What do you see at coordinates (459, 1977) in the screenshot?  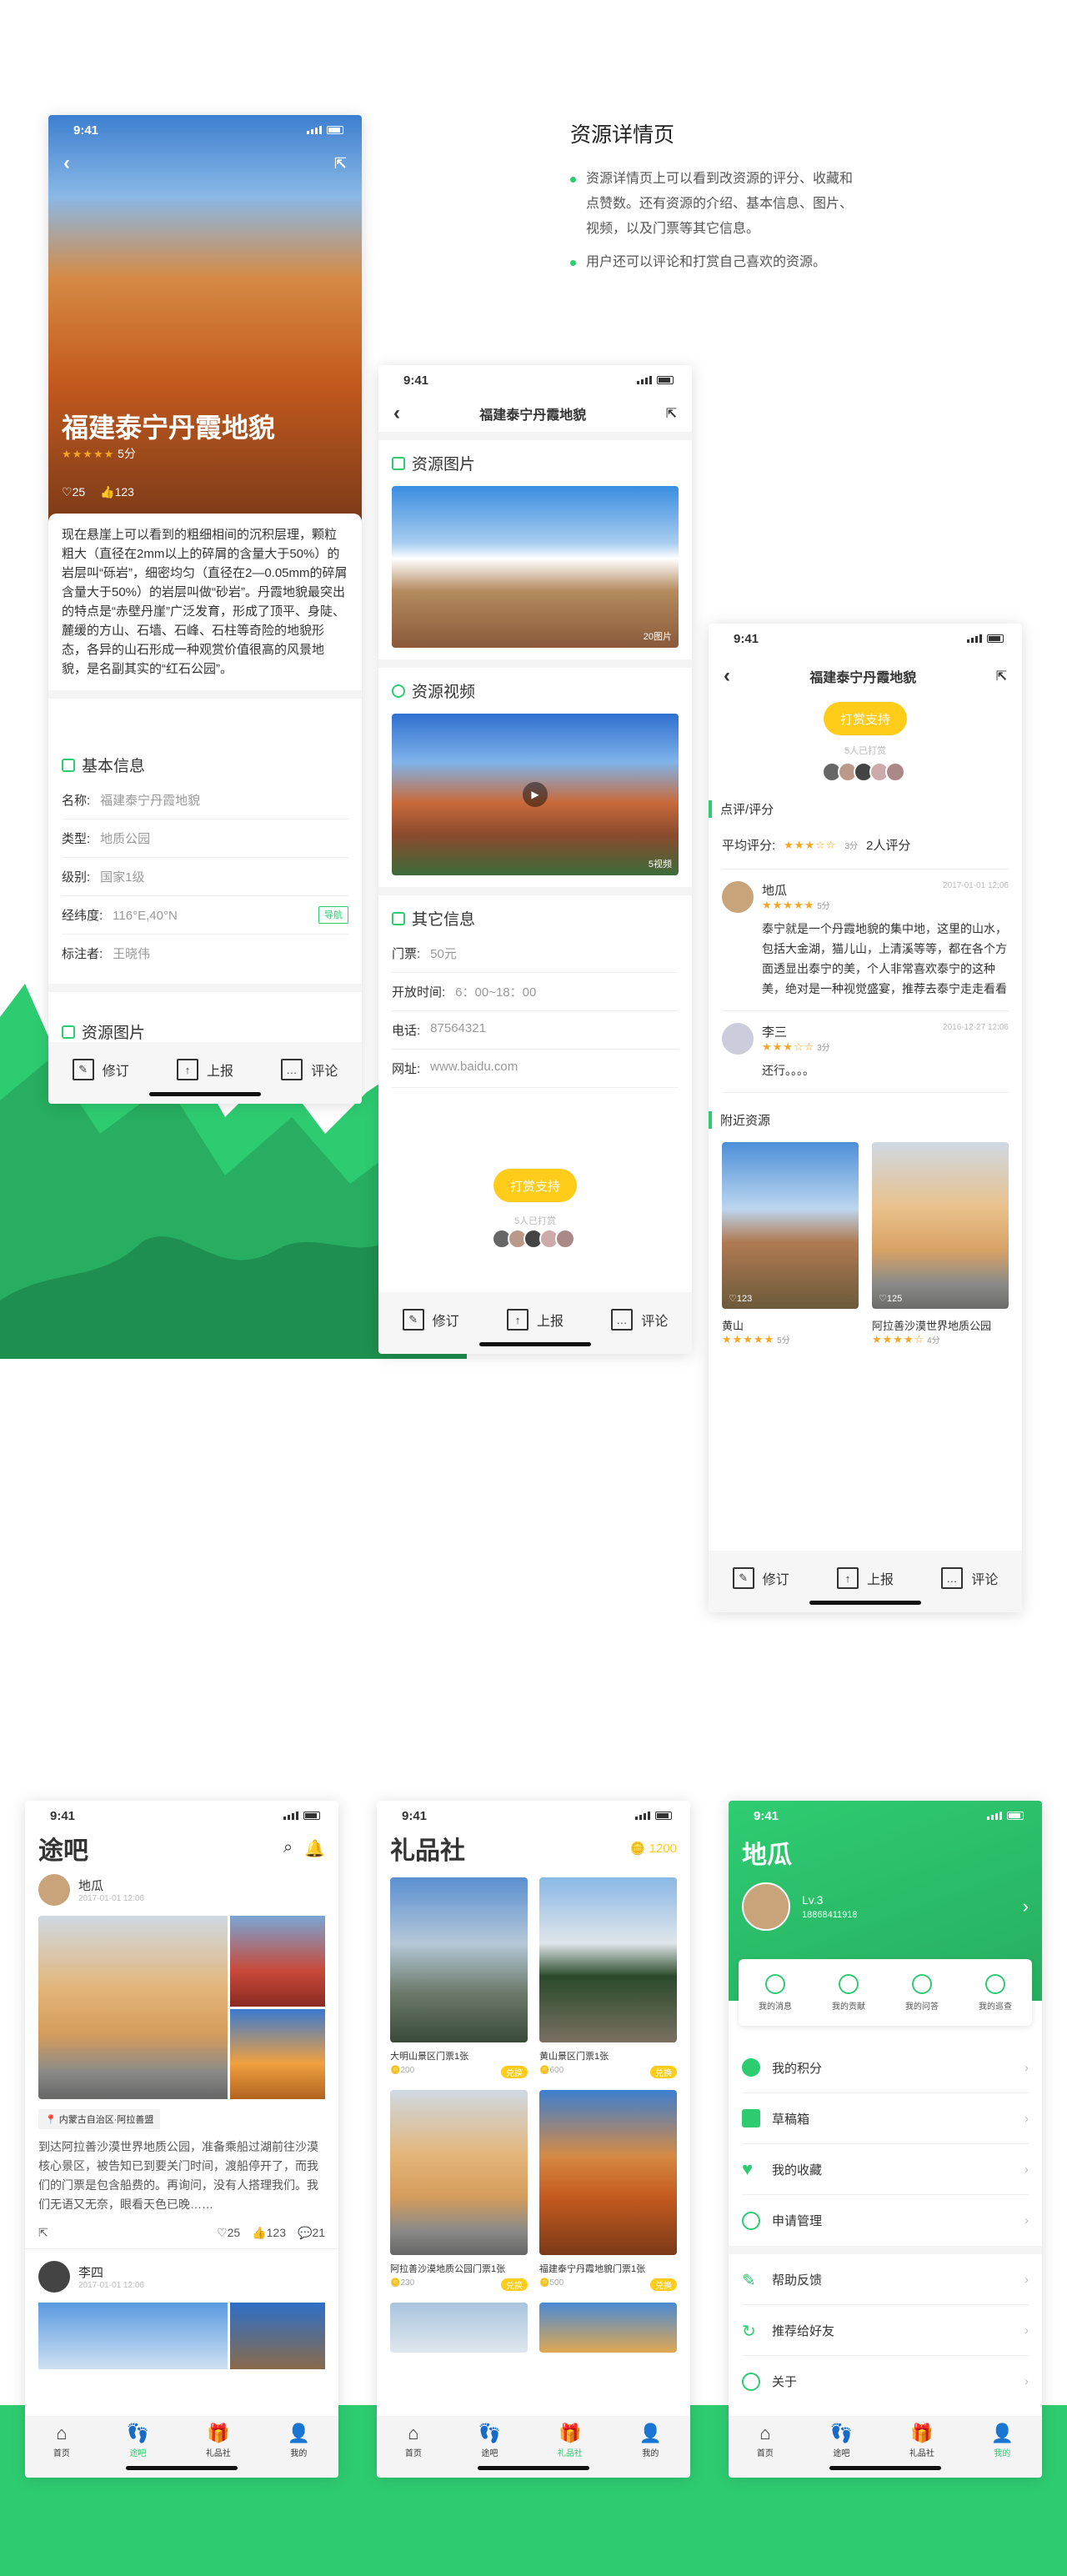 I see `product-card: 大明山景区门票1张 🪙200 兑换` at bounding box center [459, 1977].